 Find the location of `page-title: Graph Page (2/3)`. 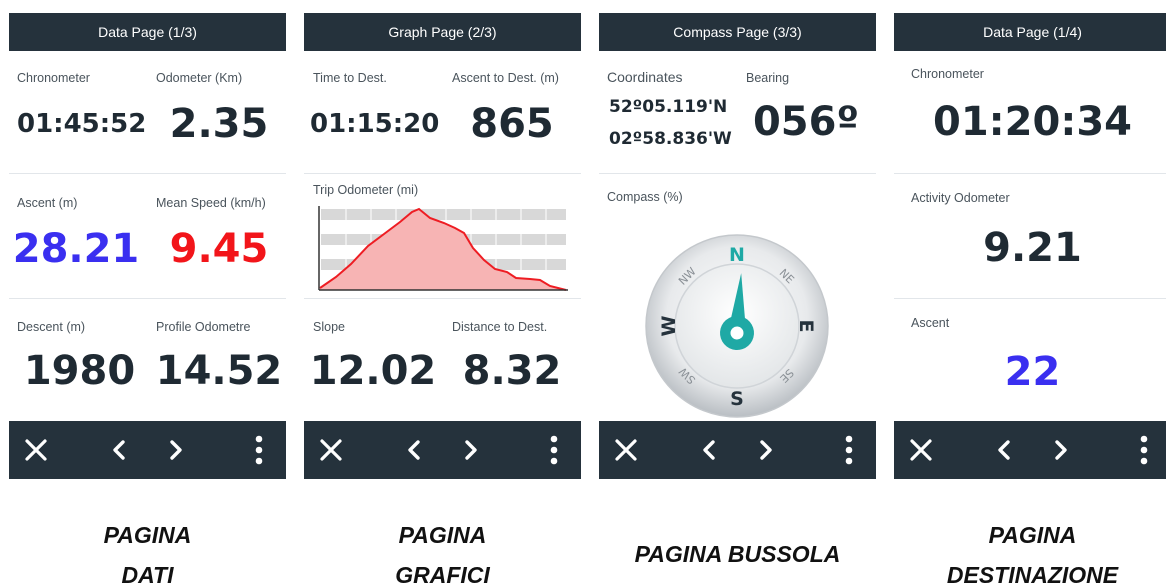

page-title: Graph Page (2/3) is located at coordinates (442, 32).